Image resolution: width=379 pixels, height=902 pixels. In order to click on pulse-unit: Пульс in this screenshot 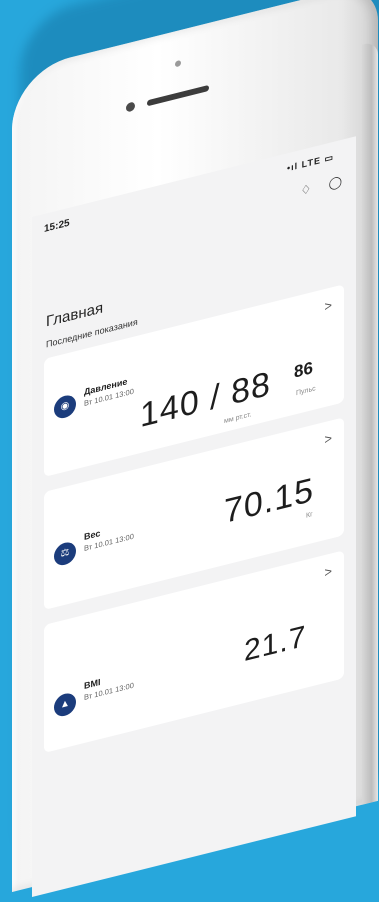, I will do `click(306, 391)`.